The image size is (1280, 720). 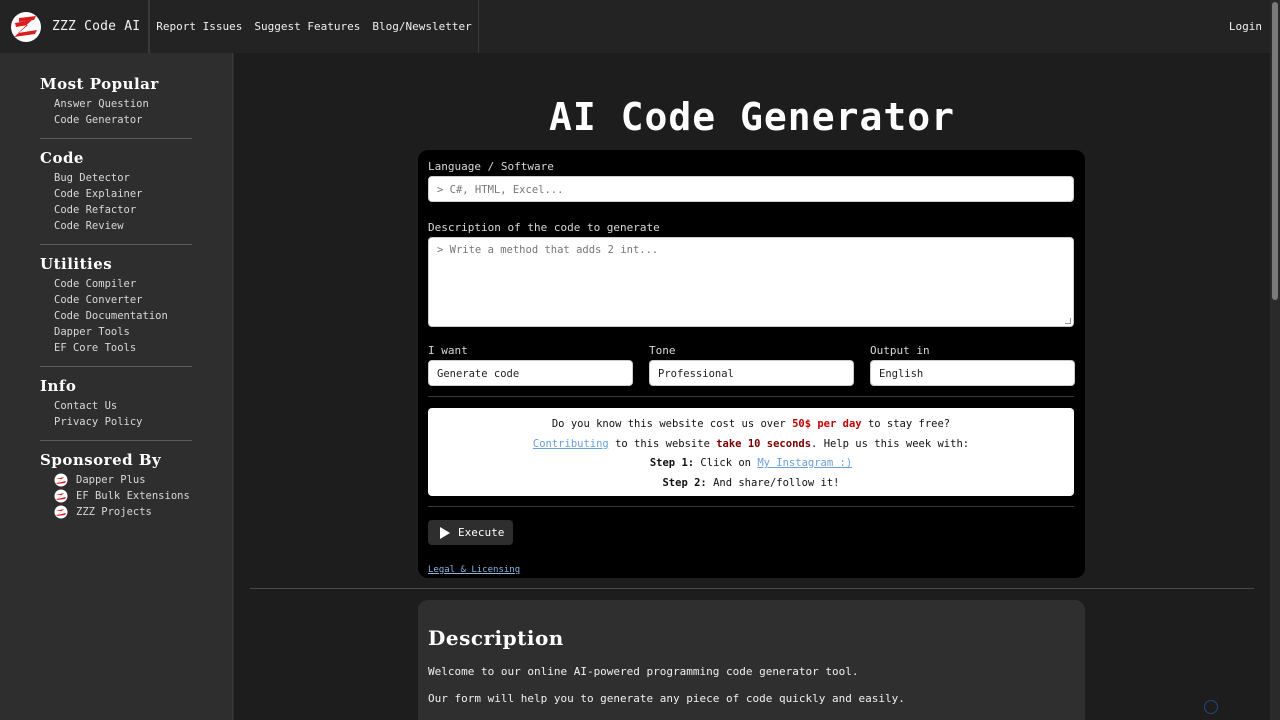 What do you see at coordinates (672, 463) in the screenshot?
I see `step1-label: Step 1:` at bounding box center [672, 463].